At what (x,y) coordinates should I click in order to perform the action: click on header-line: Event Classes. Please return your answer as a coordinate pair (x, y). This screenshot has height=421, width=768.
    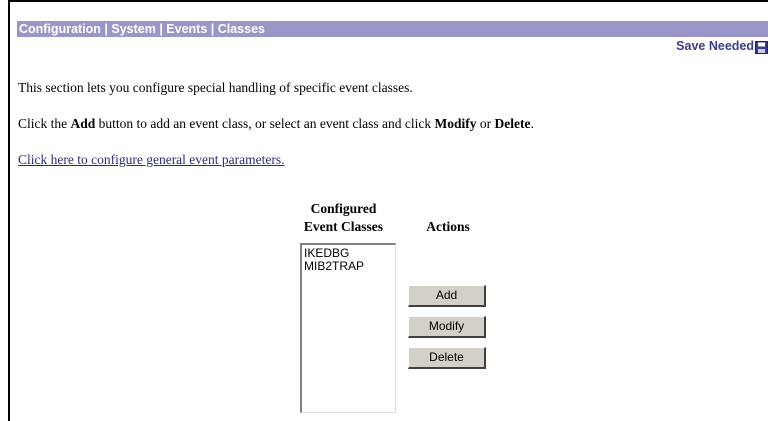
    Looking at the image, I should click on (343, 226).